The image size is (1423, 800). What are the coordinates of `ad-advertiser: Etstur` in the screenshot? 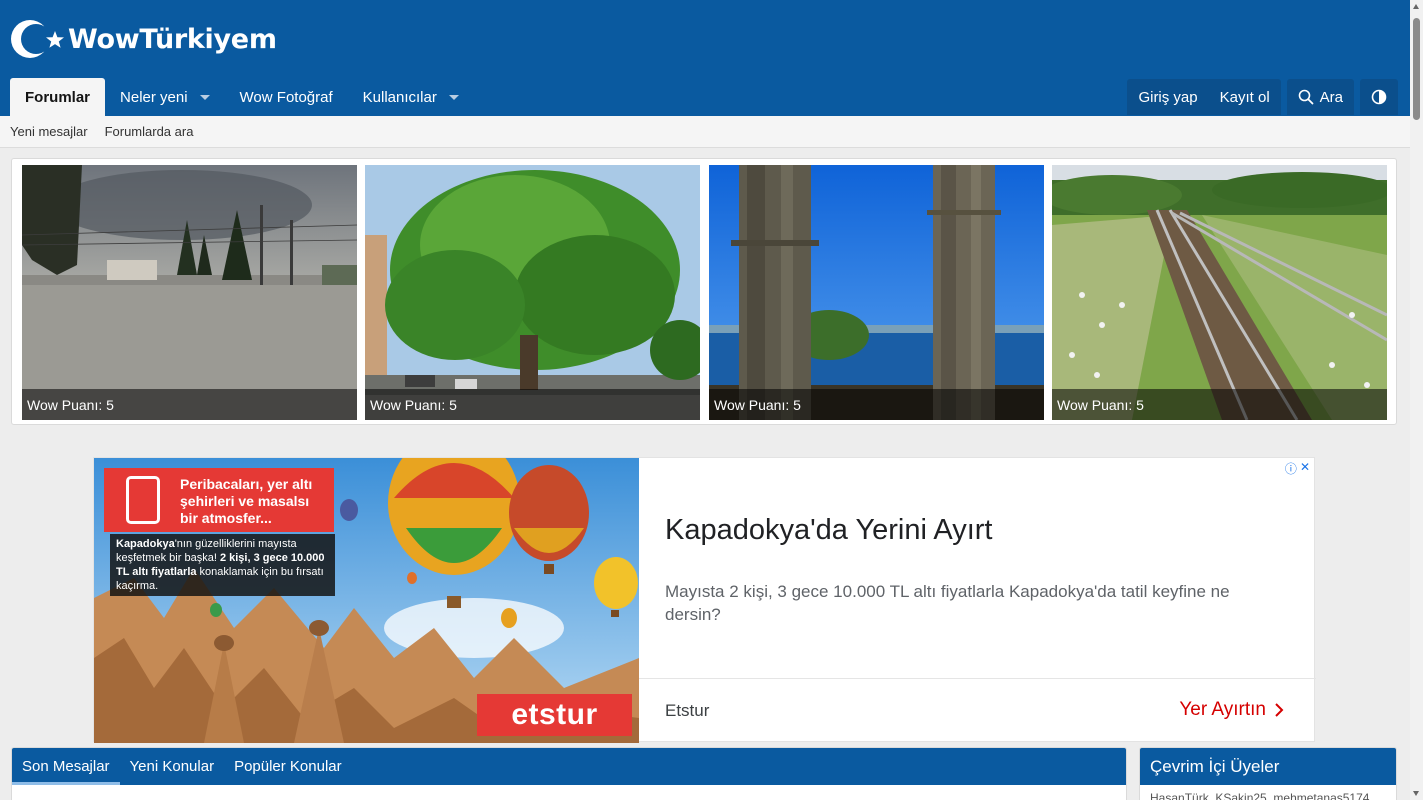 It's located at (687, 710).